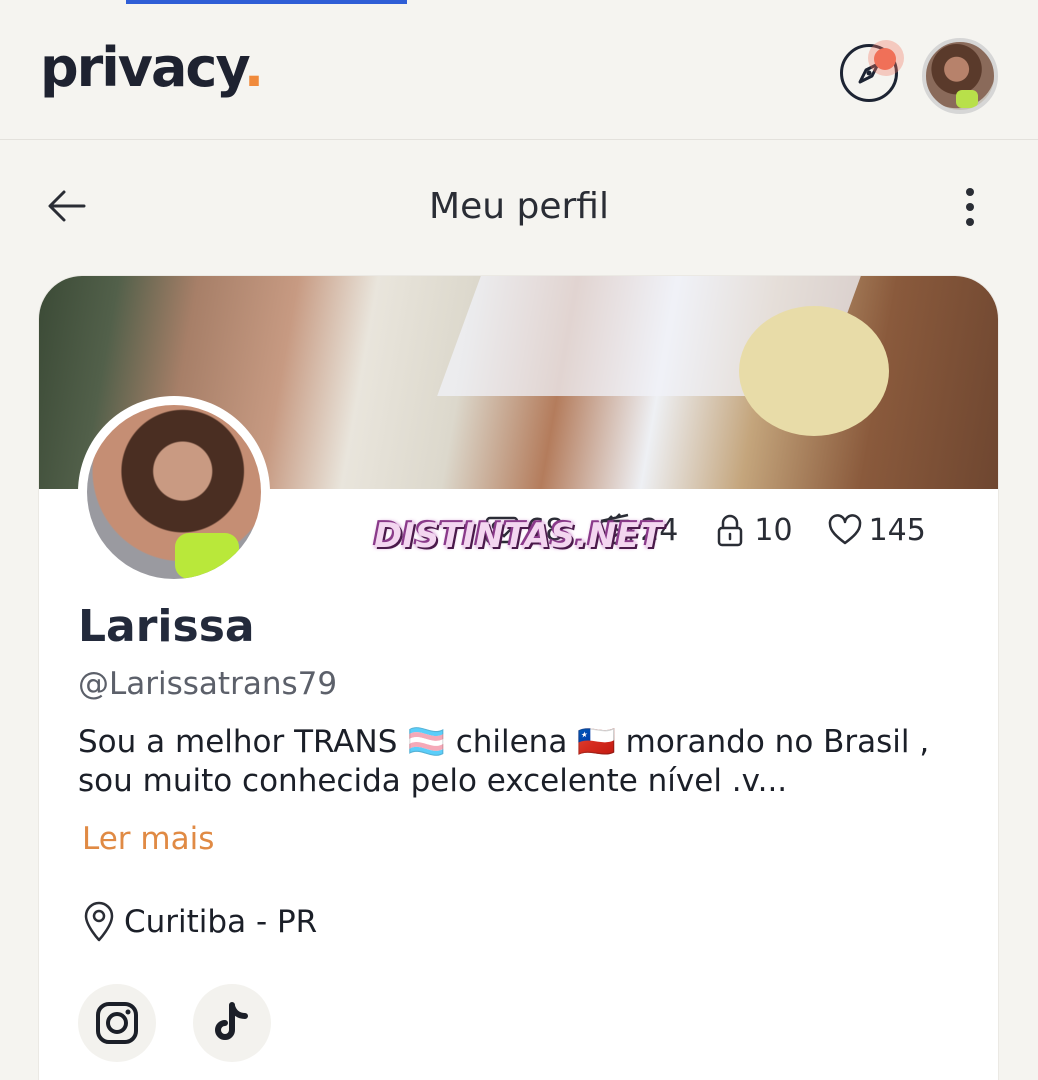  I want to click on profile-photo, so click(174, 492).